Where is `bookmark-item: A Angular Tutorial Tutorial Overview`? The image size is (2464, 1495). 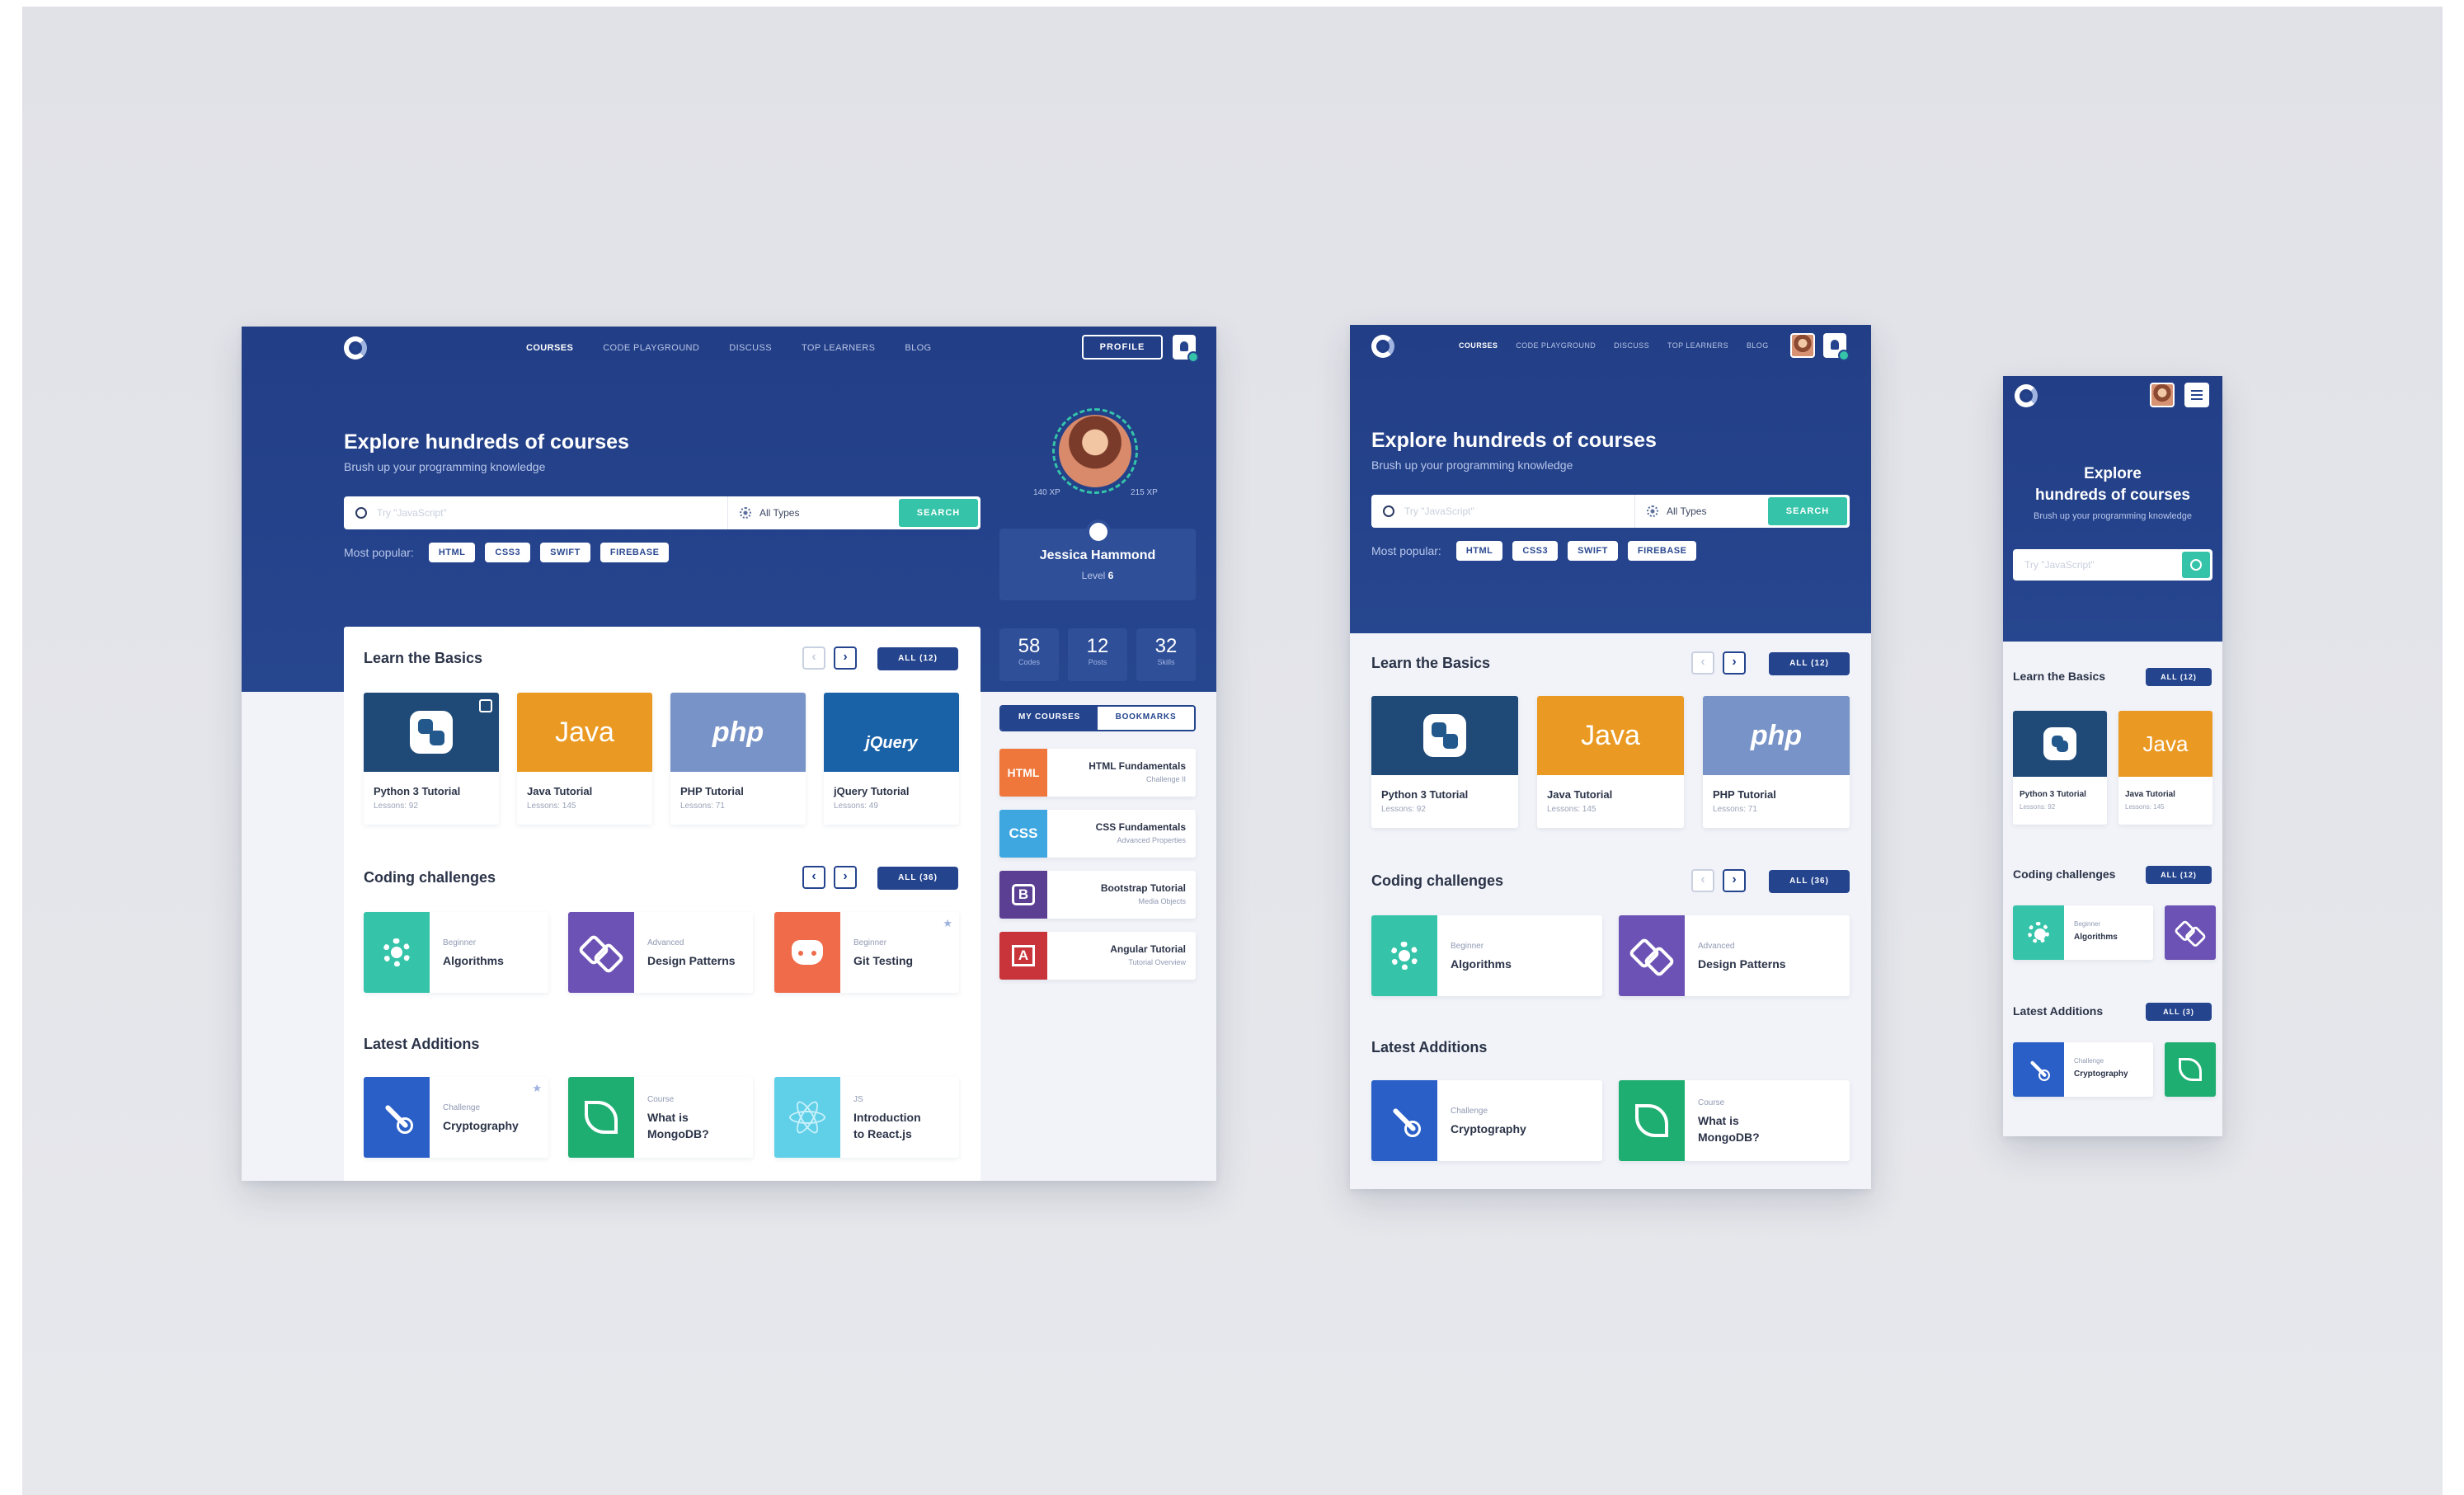 bookmark-item: A Angular Tutorial Tutorial Overview is located at coordinates (1097, 956).